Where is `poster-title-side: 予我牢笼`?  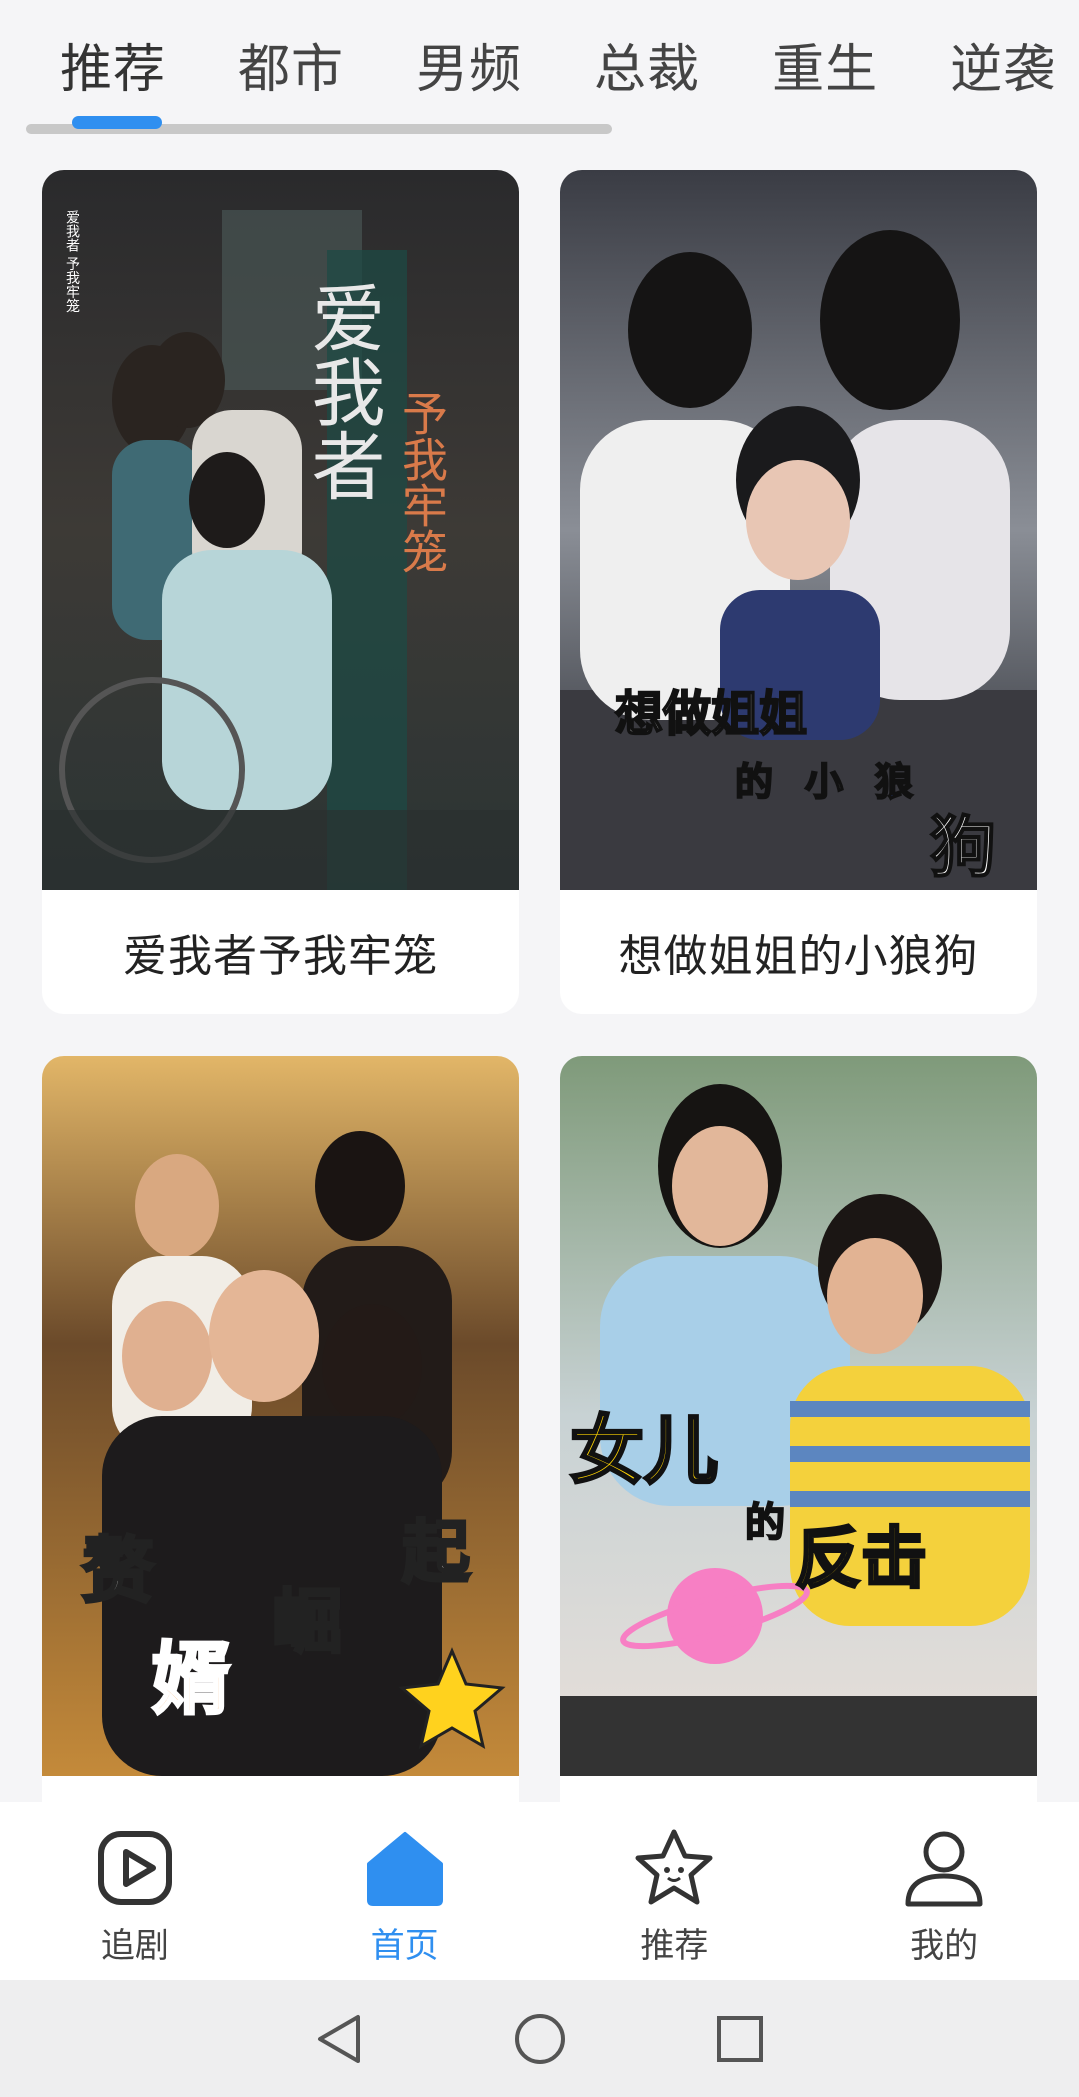 poster-title-side: 予我牢笼 is located at coordinates (422, 482).